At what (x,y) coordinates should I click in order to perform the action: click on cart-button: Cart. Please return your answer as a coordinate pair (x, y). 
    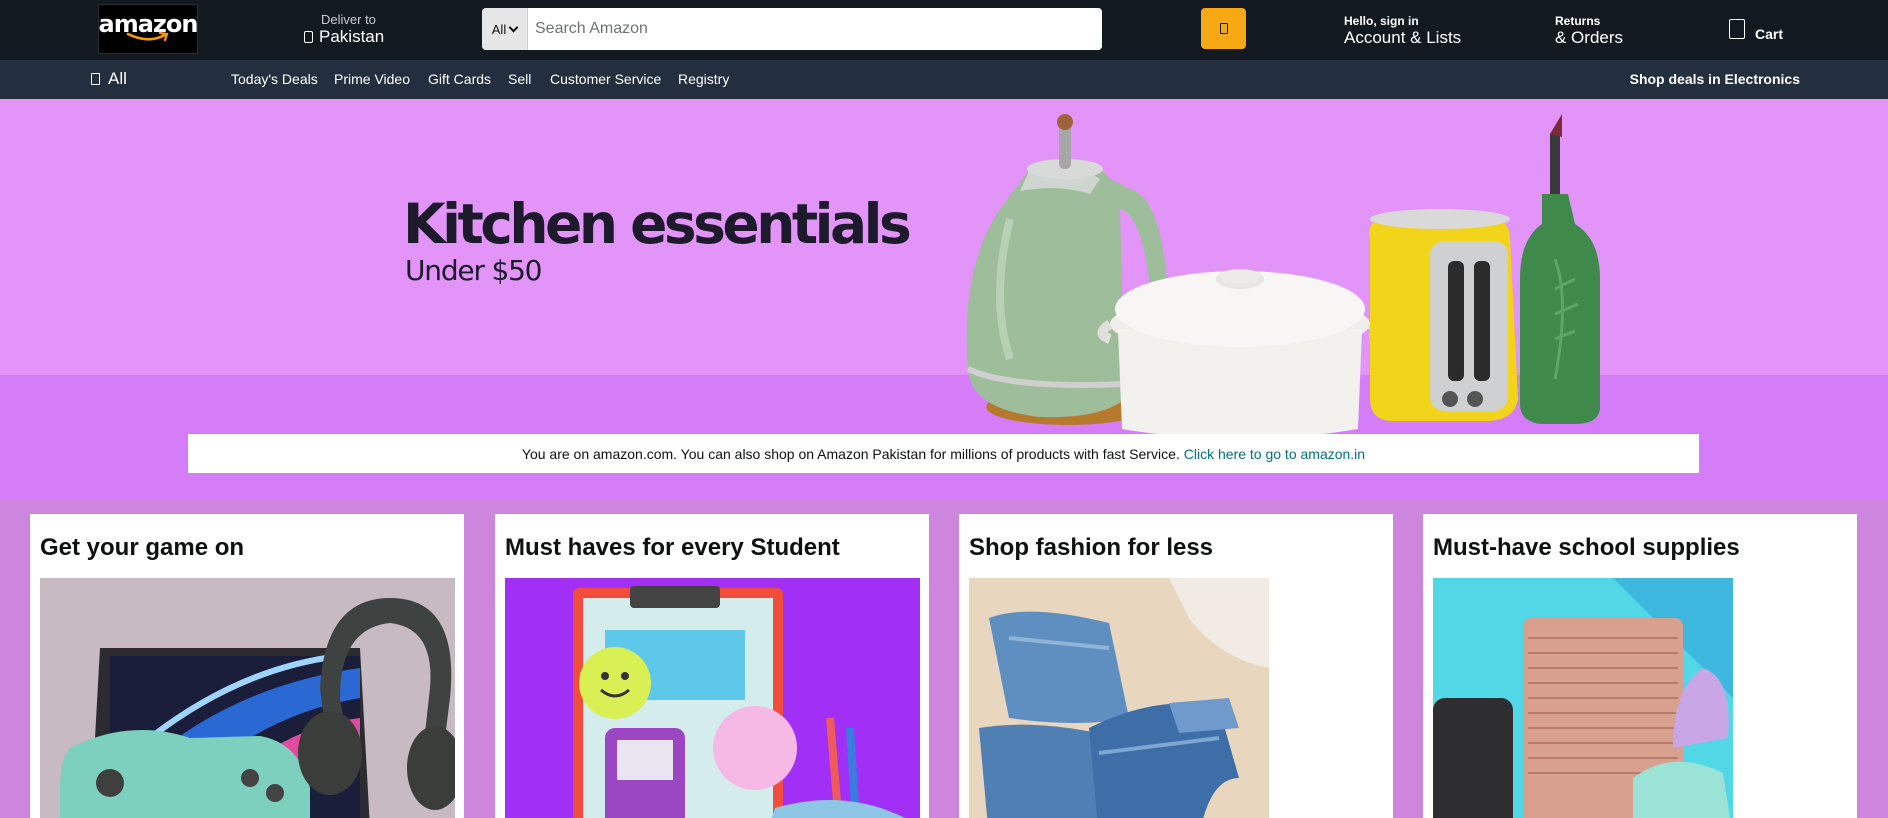
    Looking at the image, I should click on (1756, 30).